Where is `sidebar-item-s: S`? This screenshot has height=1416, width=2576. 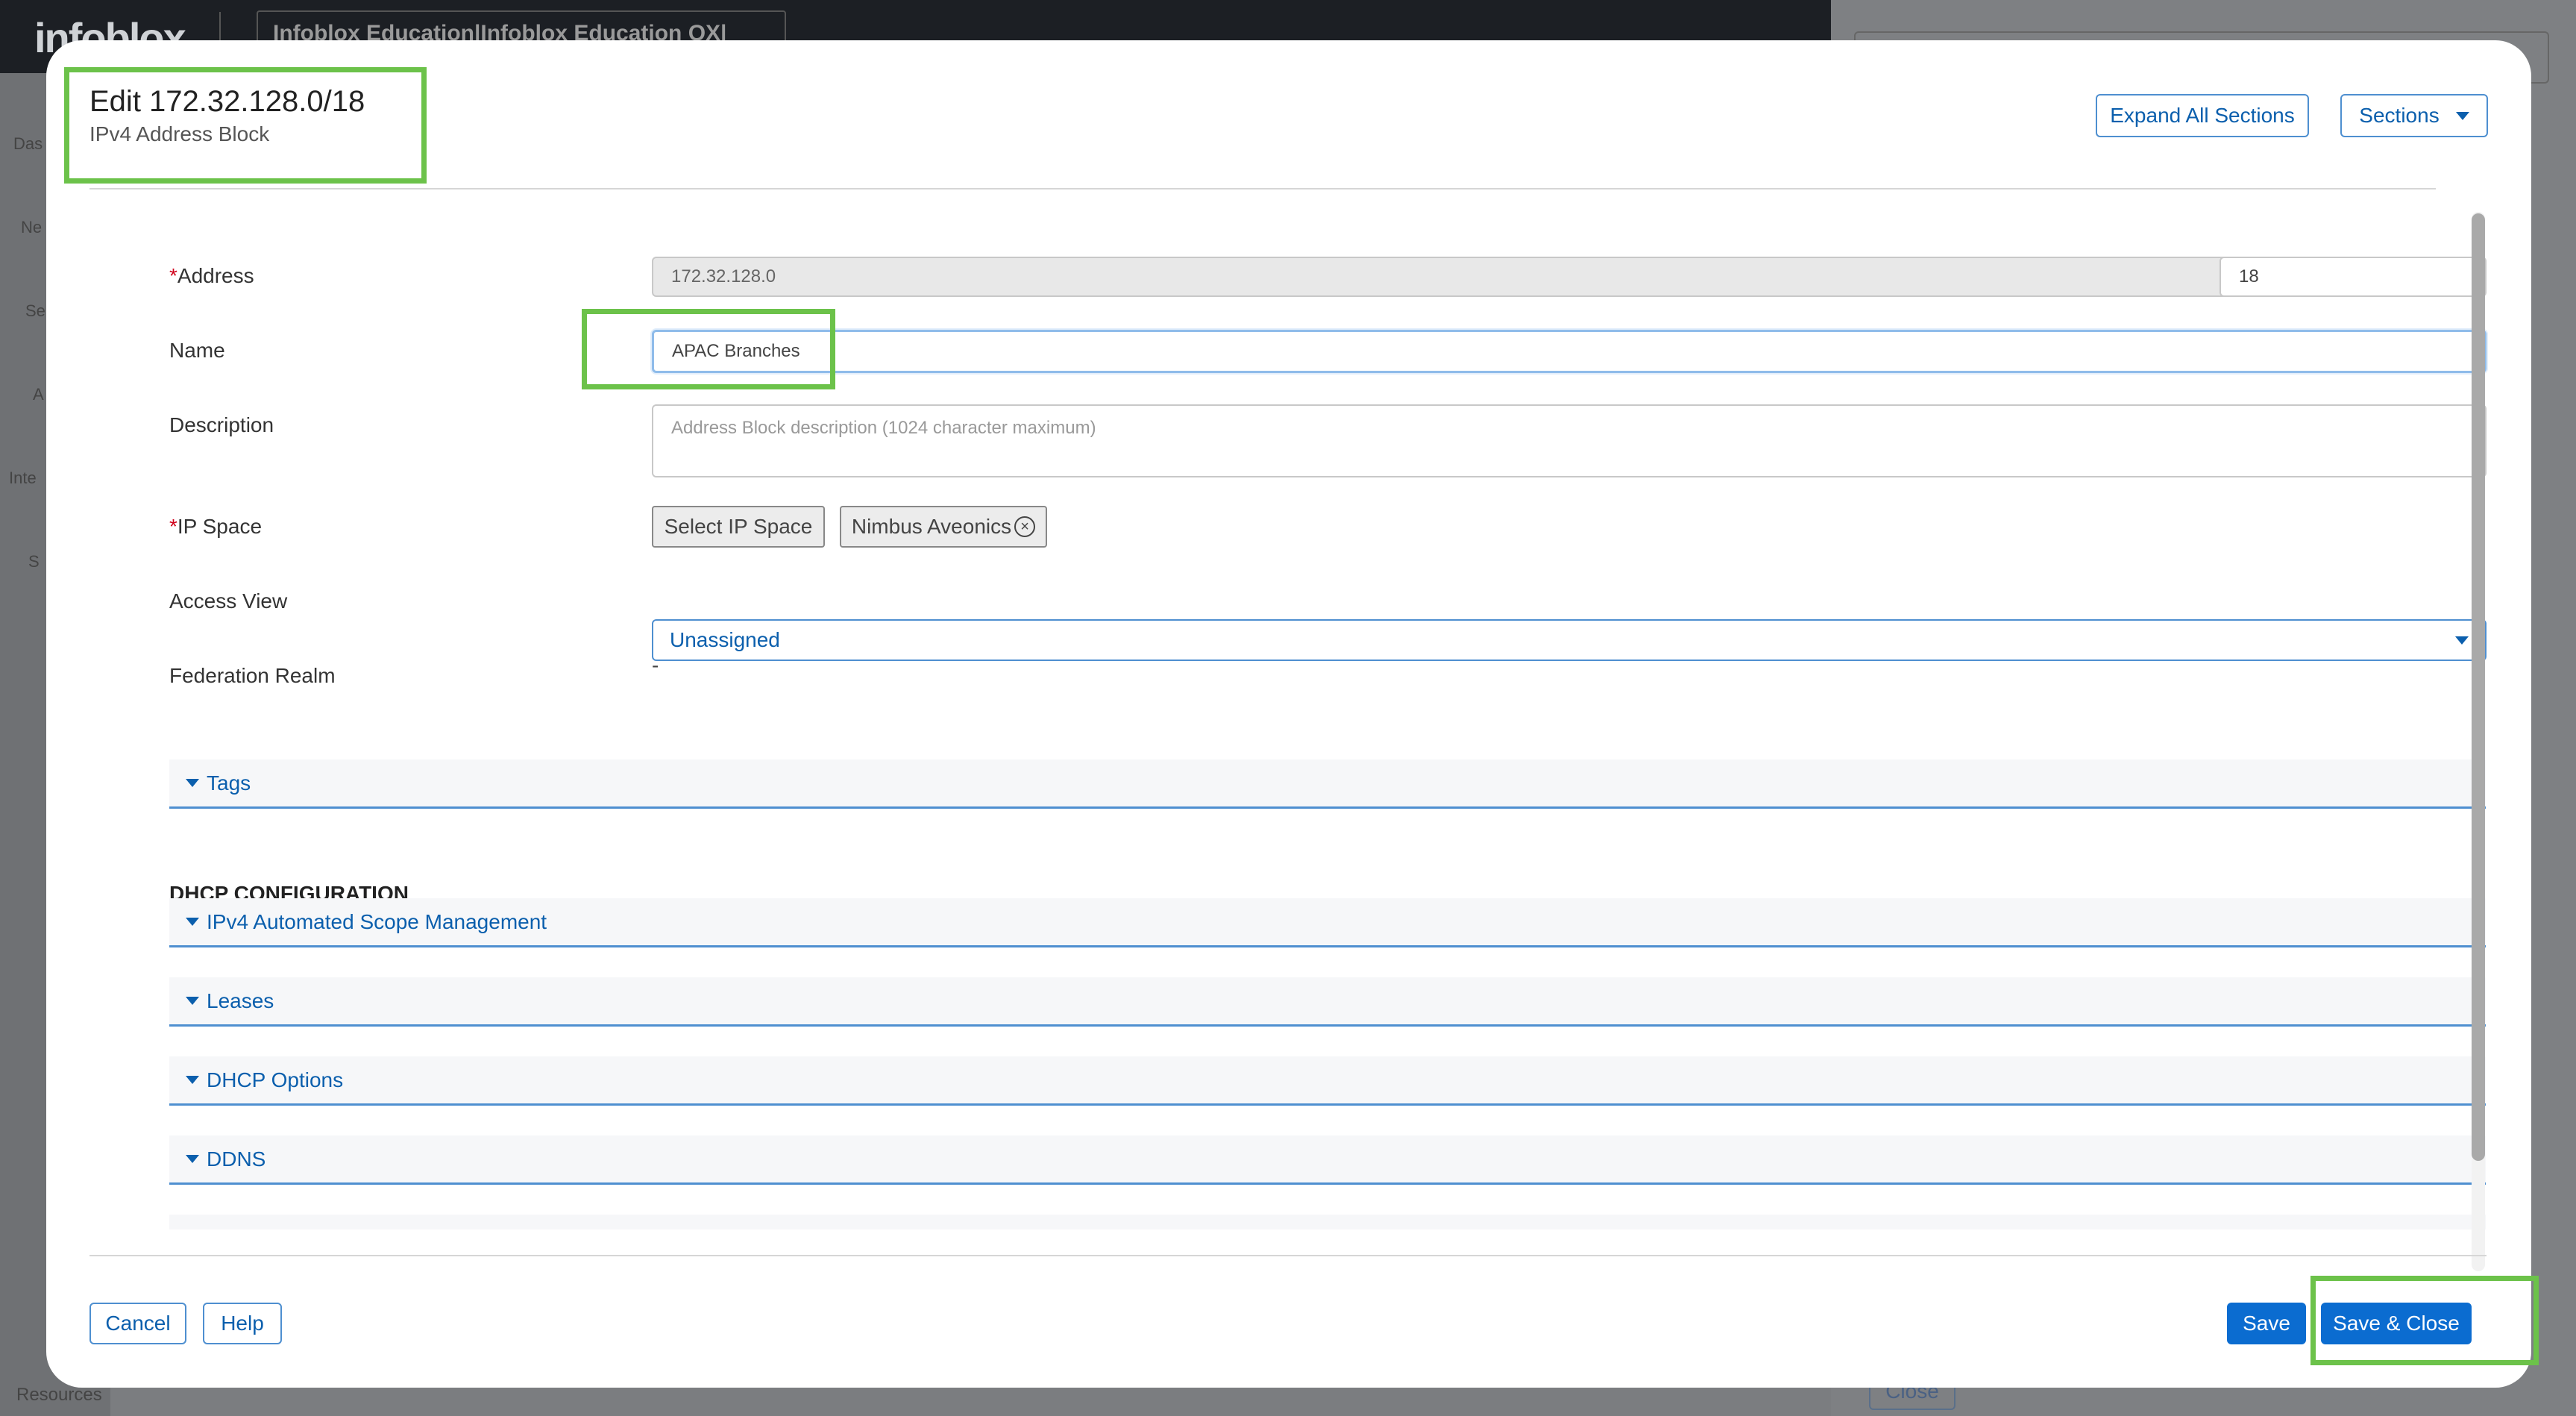
sidebar-item-s: S is located at coordinates (34, 561).